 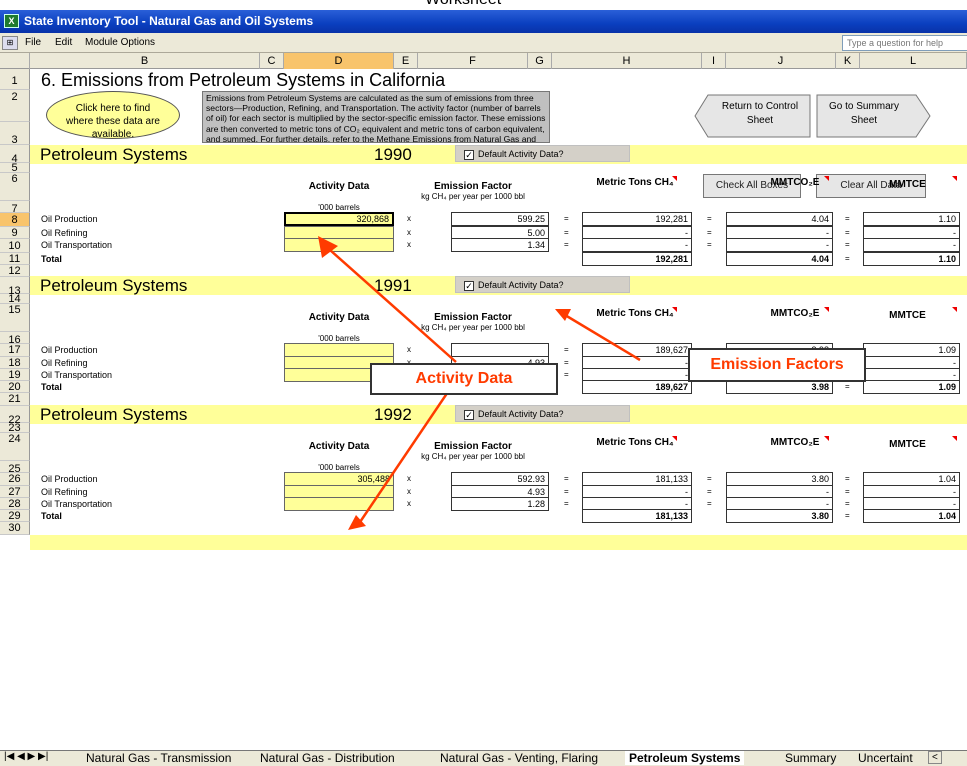 What do you see at coordinates (15, 375) in the screenshot?
I see `row-header: 19` at bounding box center [15, 375].